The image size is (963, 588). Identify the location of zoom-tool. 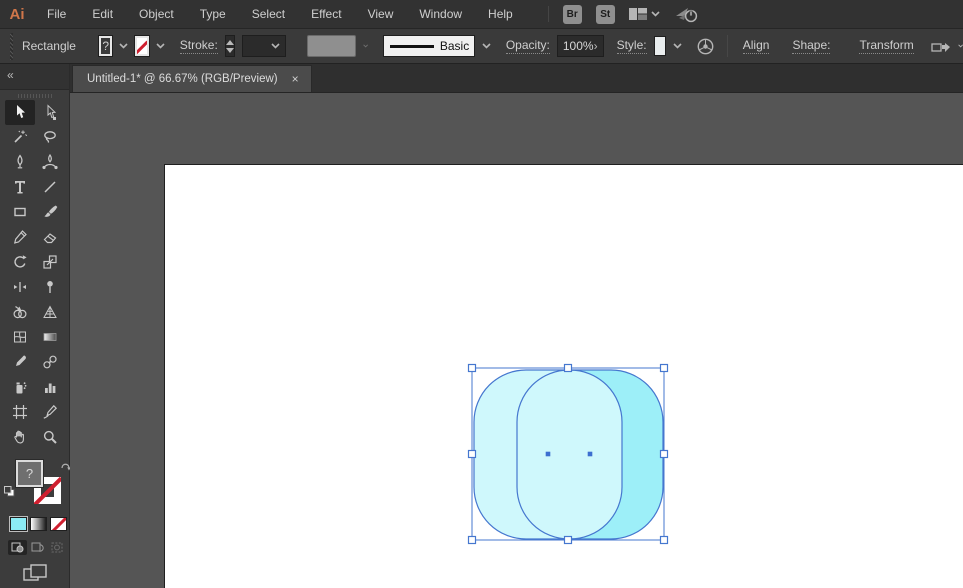
(50, 437).